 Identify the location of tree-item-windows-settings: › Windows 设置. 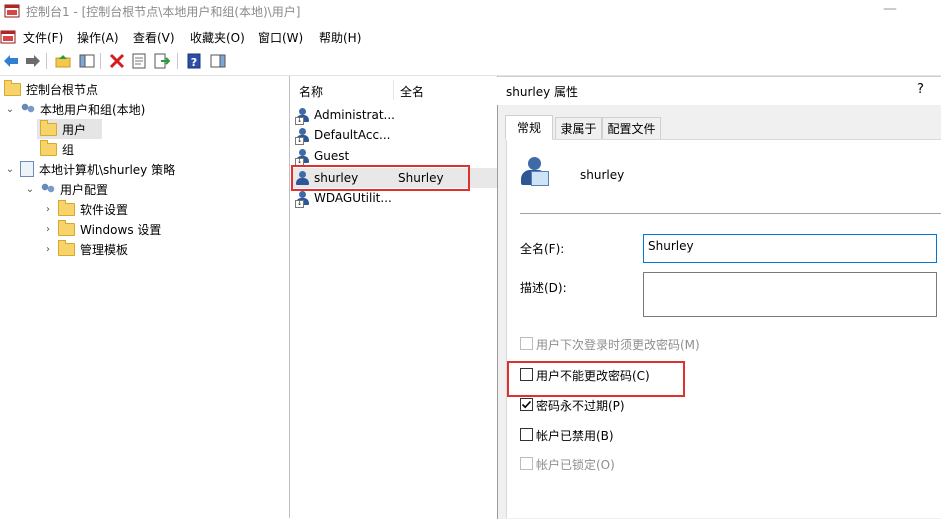
(101, 229).